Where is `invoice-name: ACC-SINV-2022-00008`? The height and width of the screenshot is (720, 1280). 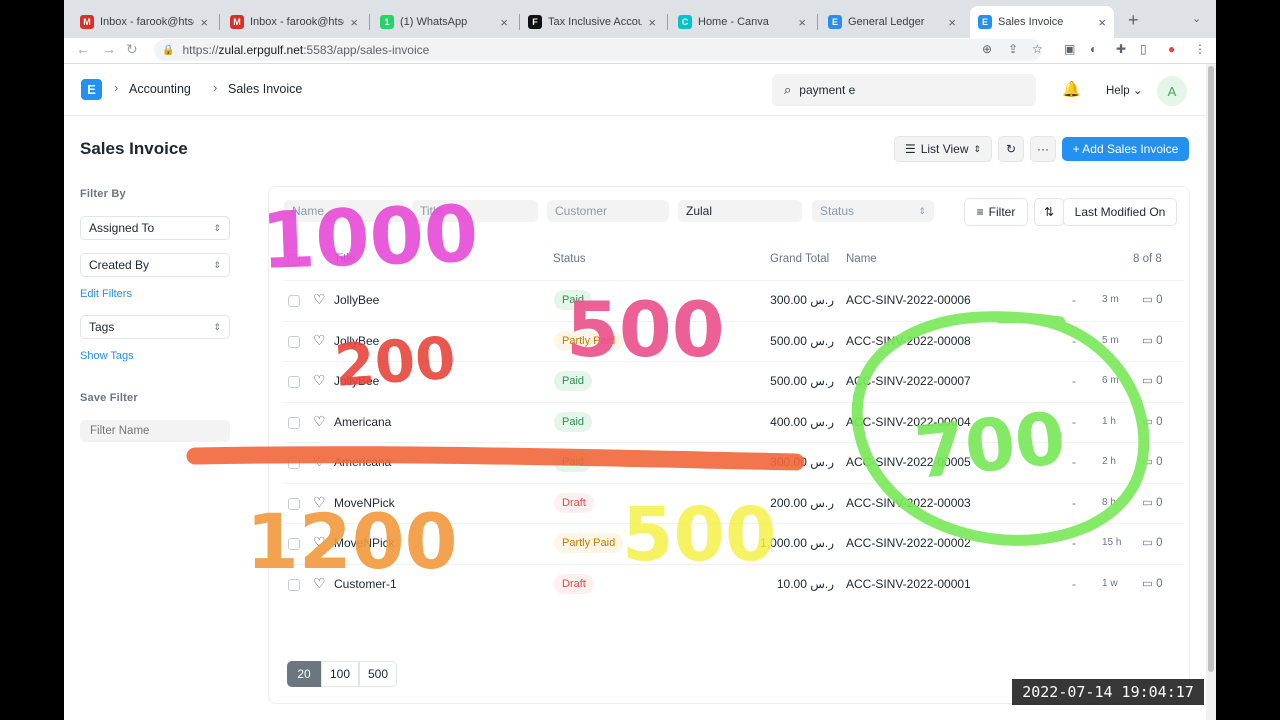
invoice-name: ACC-SINV-2022-00008 is located at coordinates (908, 341).